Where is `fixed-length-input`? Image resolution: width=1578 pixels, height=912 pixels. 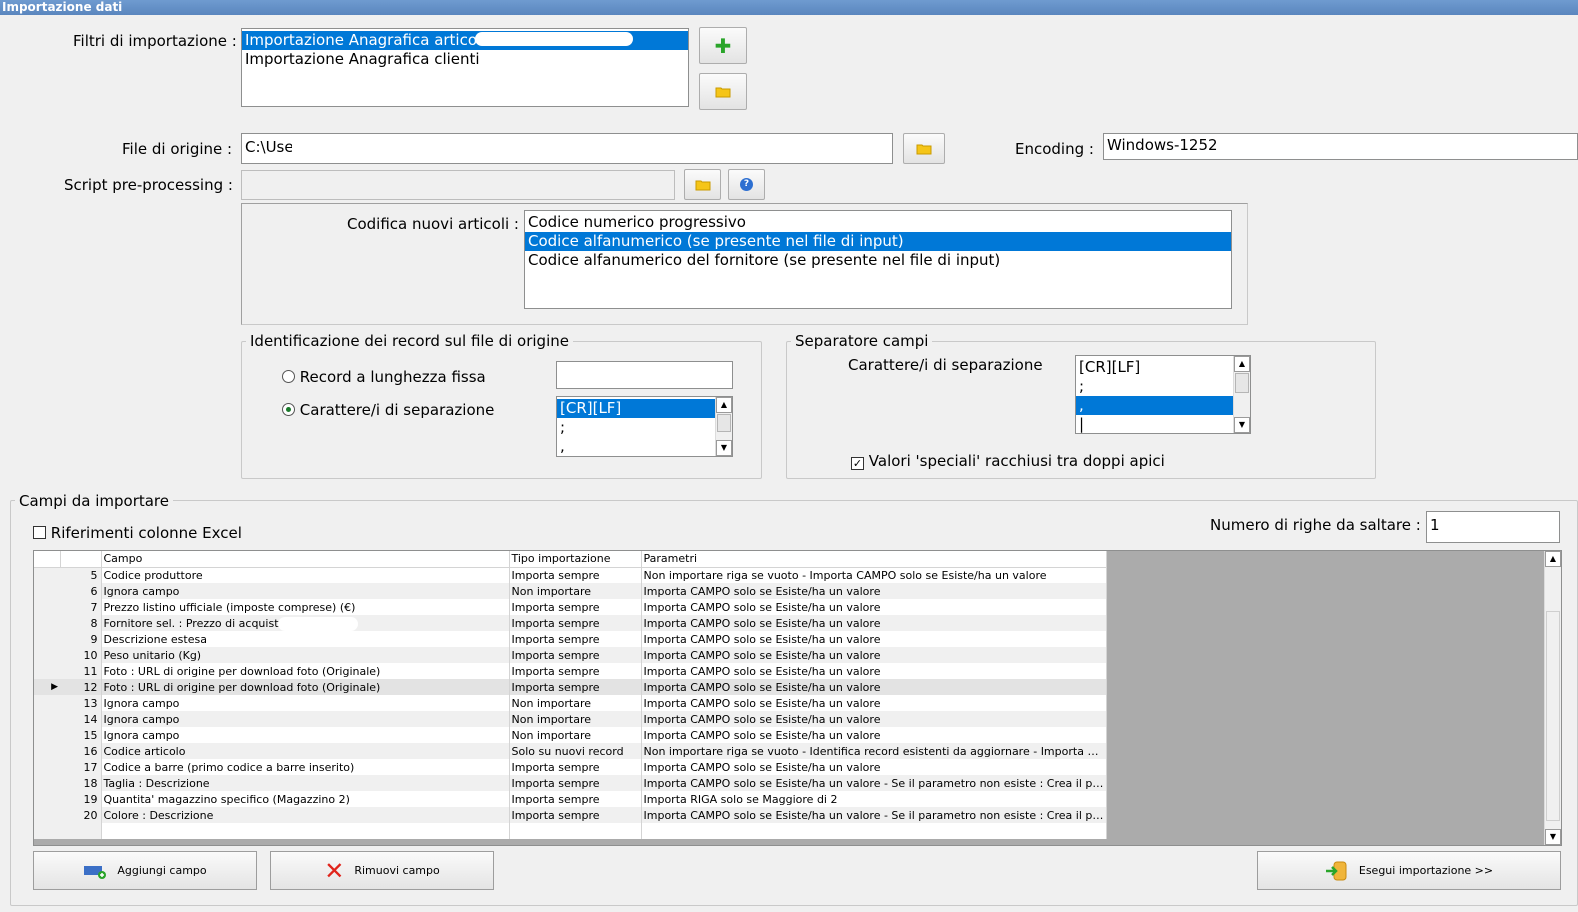
fixed-length-input is located at coordinates (644, 375).